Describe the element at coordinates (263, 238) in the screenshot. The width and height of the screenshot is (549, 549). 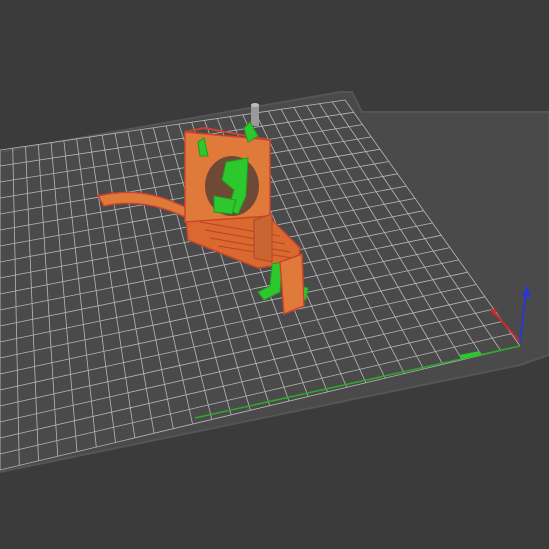
I see `model-inner-wall` at that location.